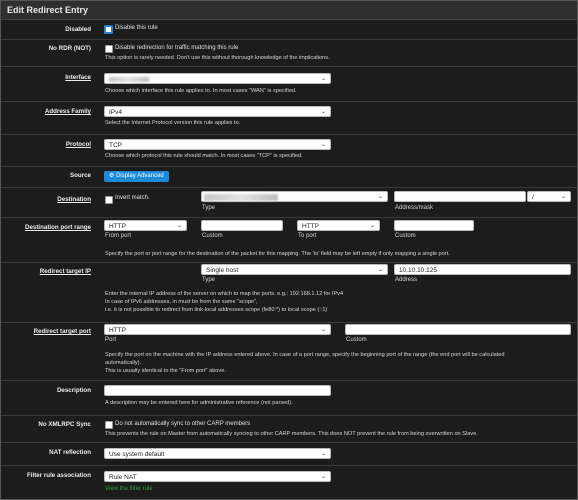 This screenshot has height=500, width=578. Describe the element at coordinates (460, 196) in the screenshot. I see `destination-address-input` at that location.